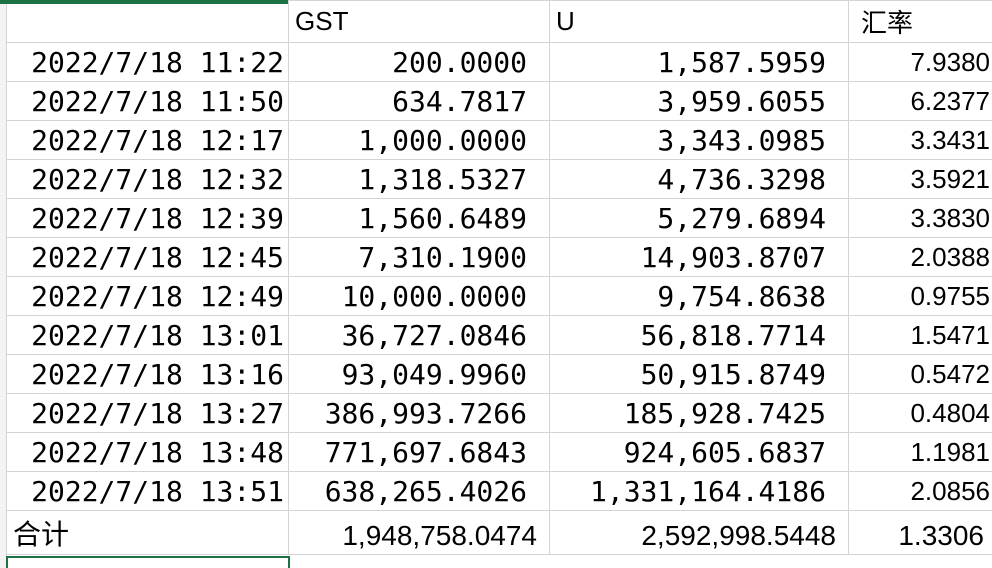 The image size is (992, 568). What do you see at coordinates (920, 335) in the screenshot?
I see `cell-rate: 1.5471` at bounding box center [920, 335].